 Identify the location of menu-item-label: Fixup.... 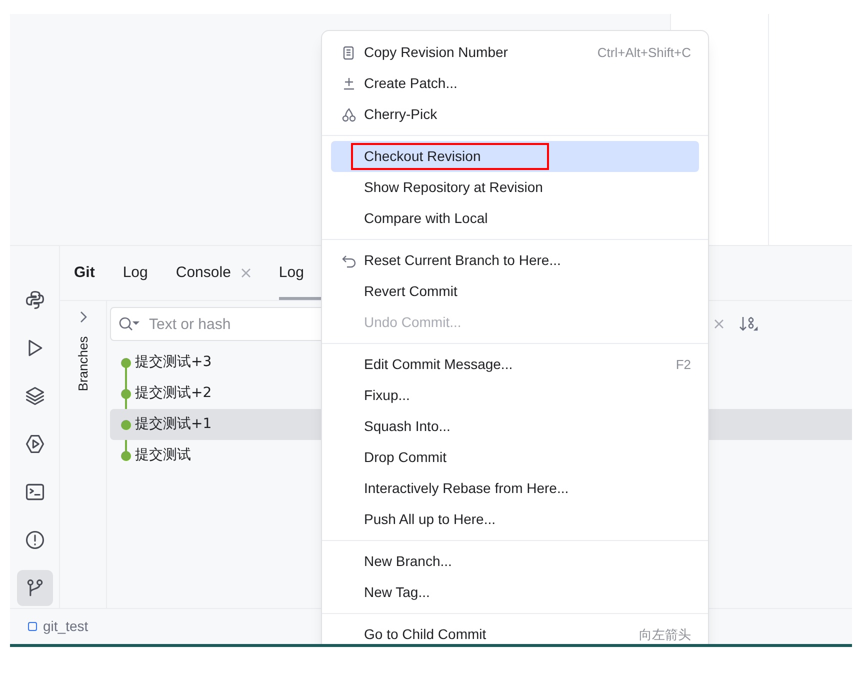
(387, 395).